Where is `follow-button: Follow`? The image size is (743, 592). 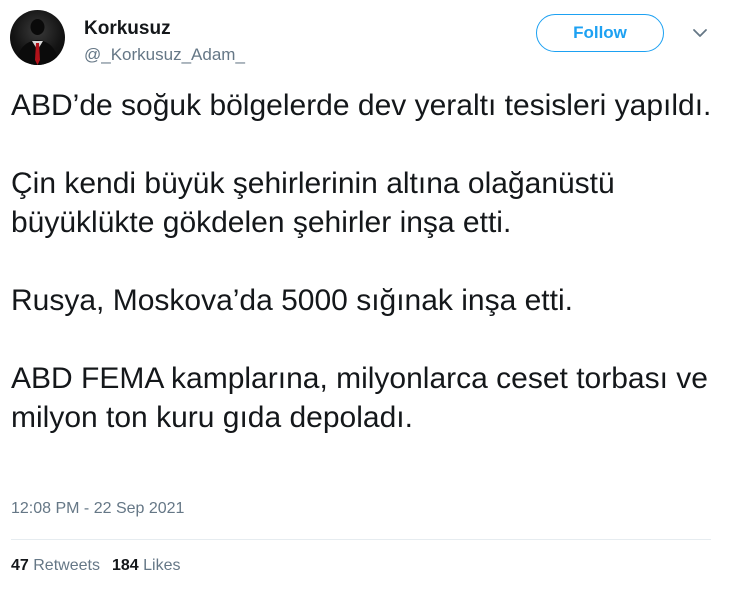 follow-button: Follow is located at coordinates (600, 33).